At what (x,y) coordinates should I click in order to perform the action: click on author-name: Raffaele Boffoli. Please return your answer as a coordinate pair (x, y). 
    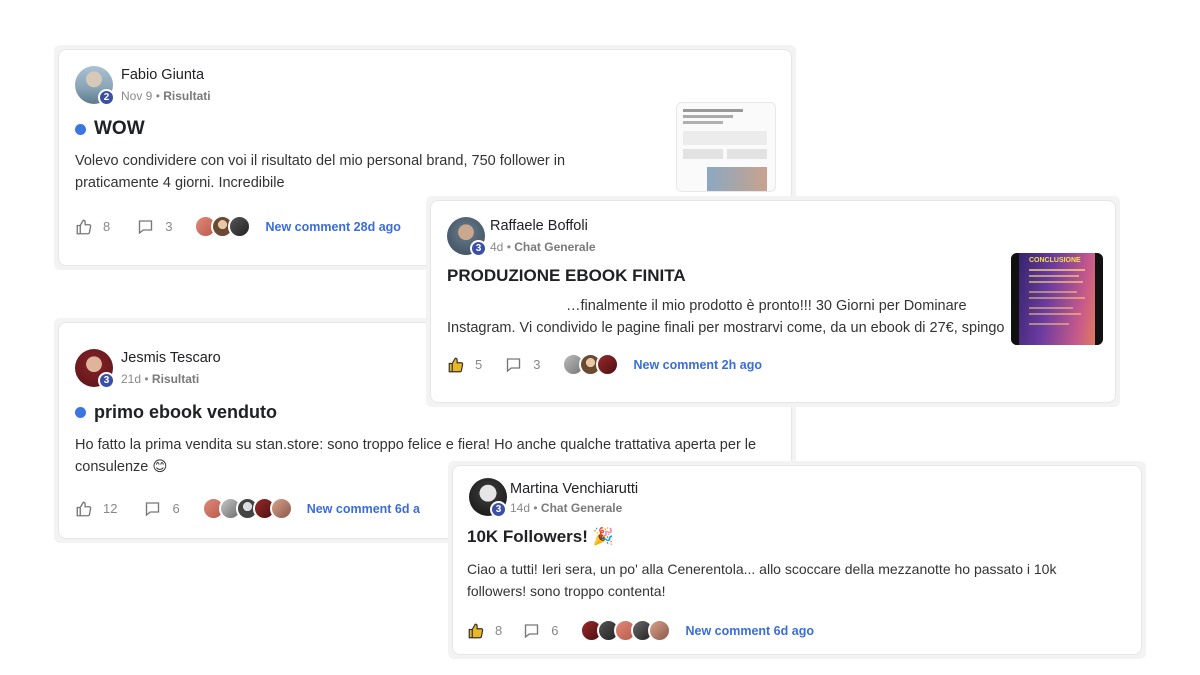
    Looking at the image, I should click on (539, 226).